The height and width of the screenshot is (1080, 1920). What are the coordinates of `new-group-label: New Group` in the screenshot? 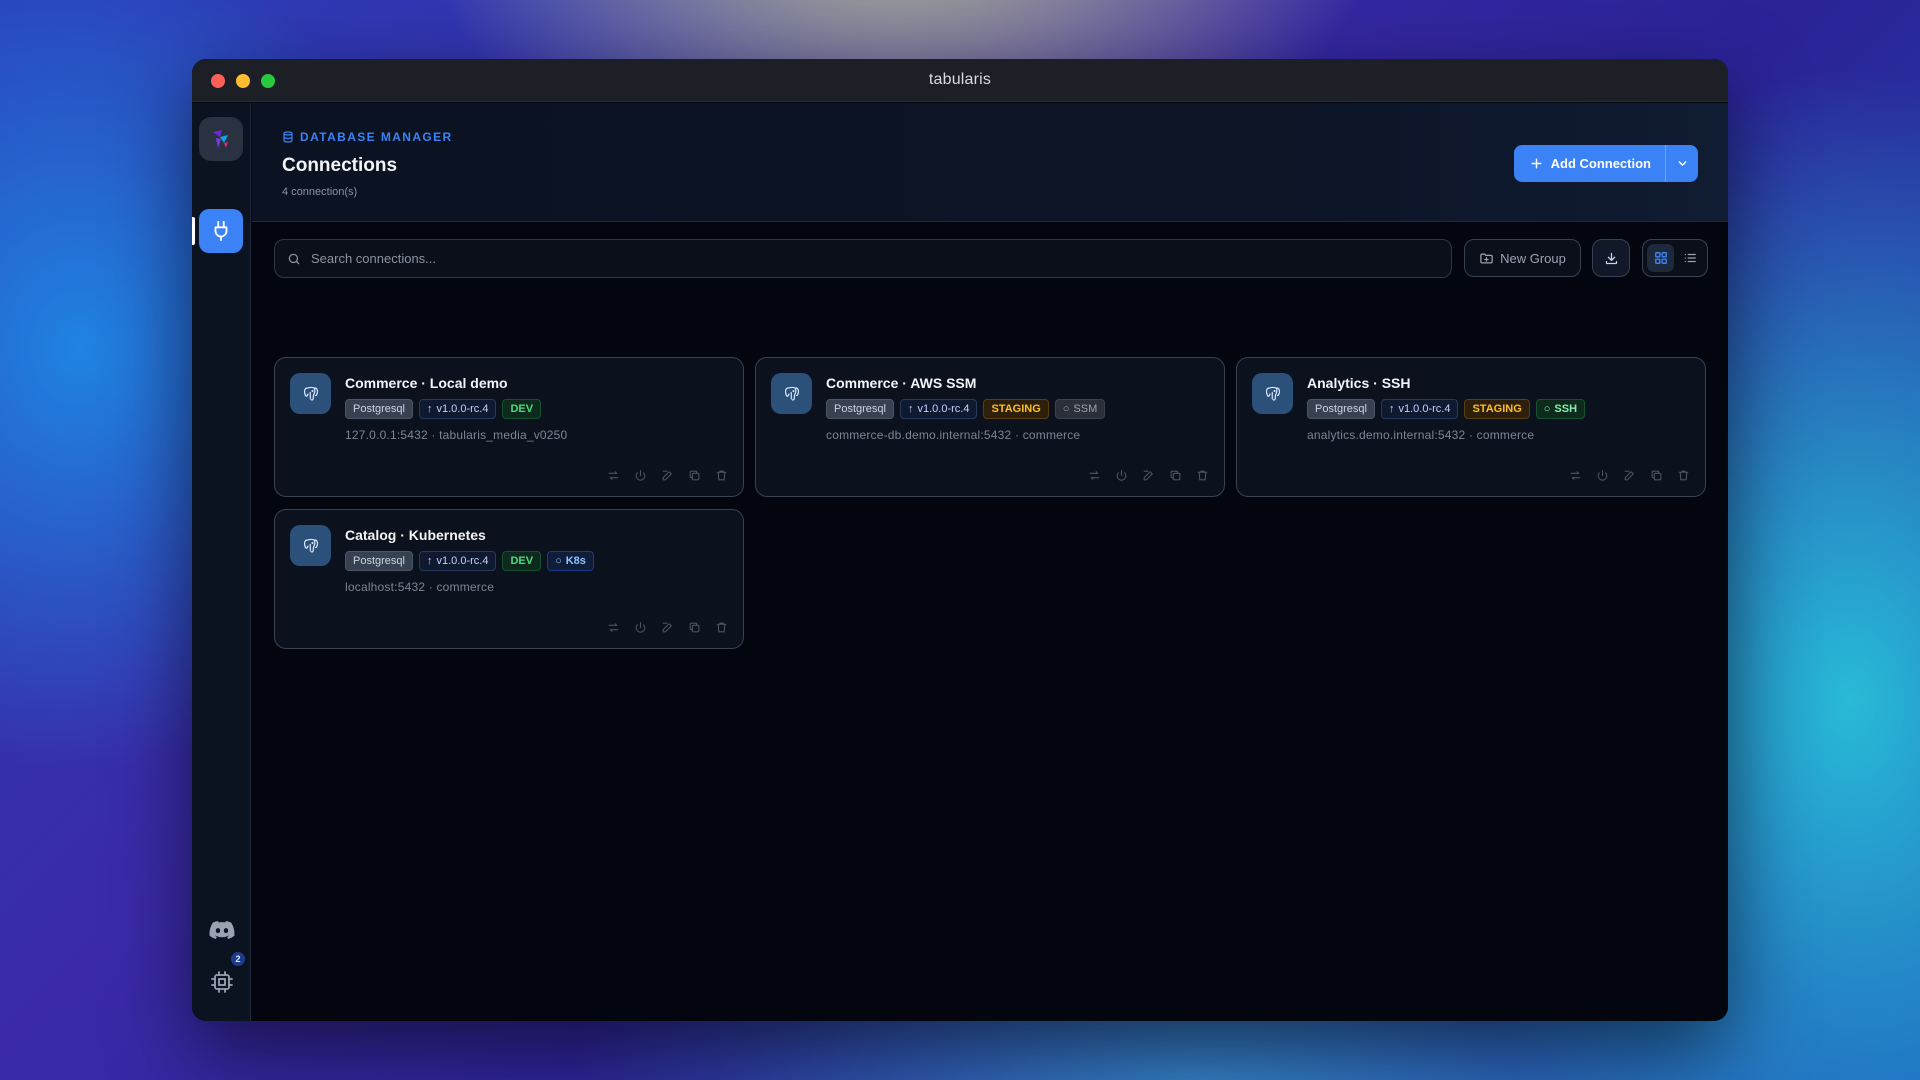 It's located at (1533, 258).